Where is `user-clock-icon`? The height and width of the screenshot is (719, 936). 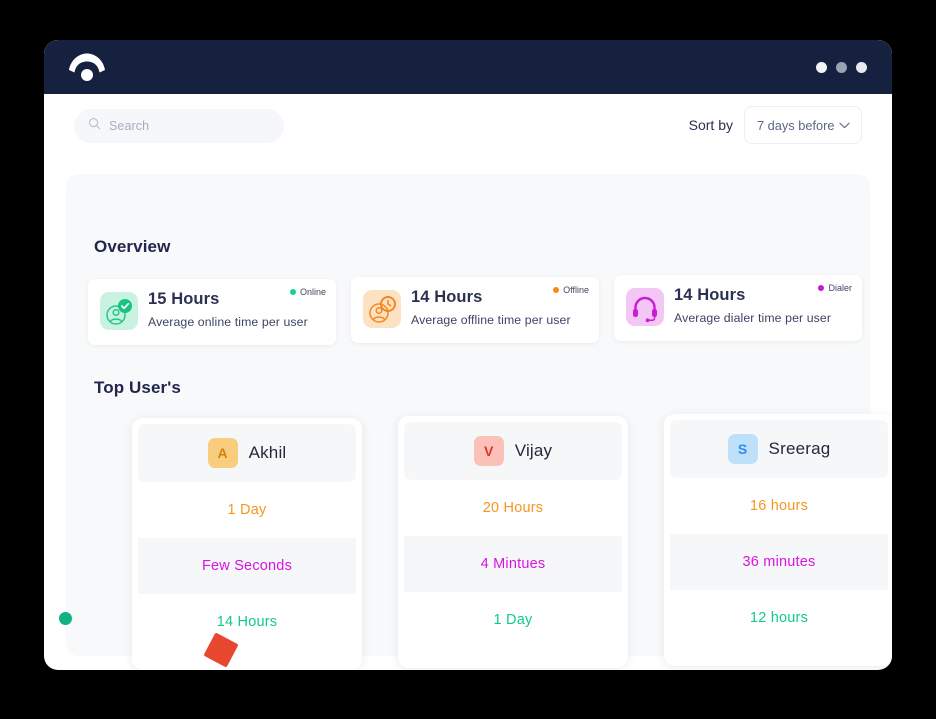
user-clock-icon is located at coordinates (382, 309).